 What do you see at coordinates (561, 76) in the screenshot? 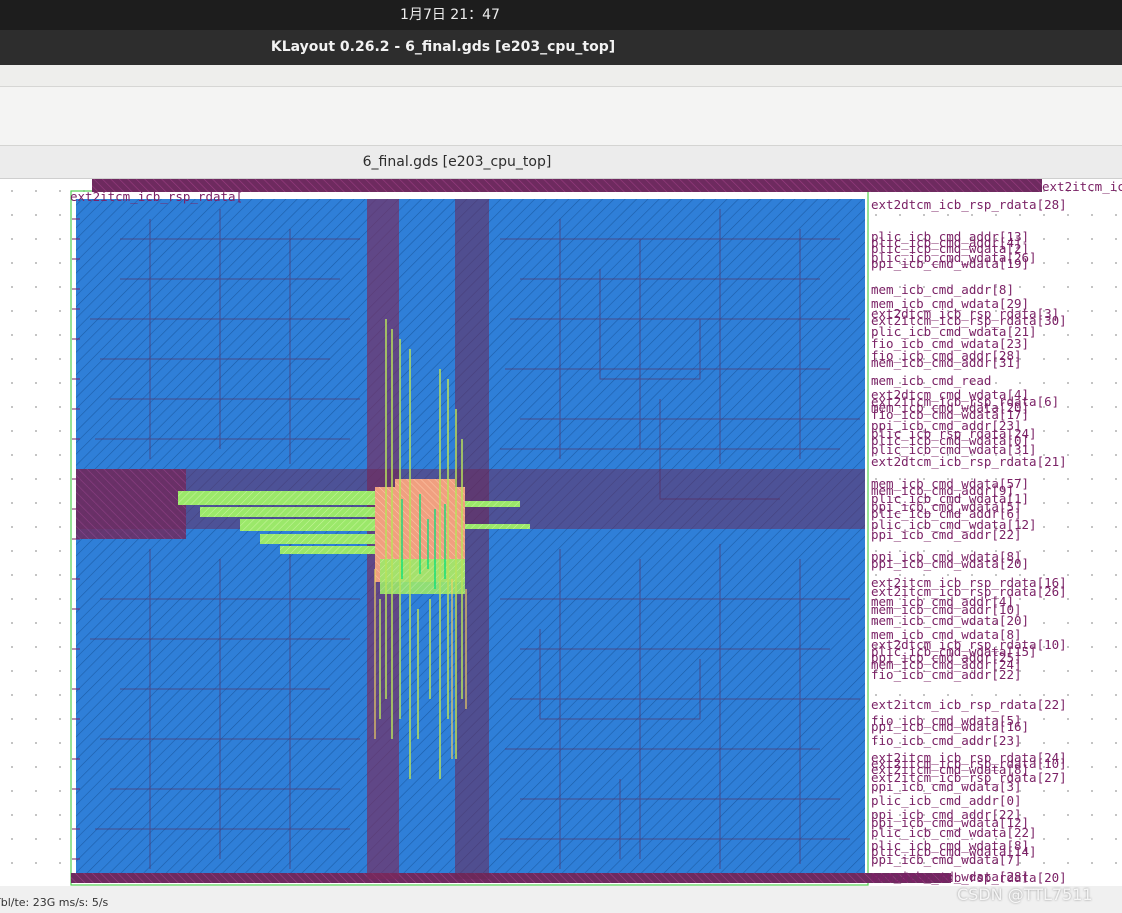
I see `menu-bar` at bounding box center [561, 76].